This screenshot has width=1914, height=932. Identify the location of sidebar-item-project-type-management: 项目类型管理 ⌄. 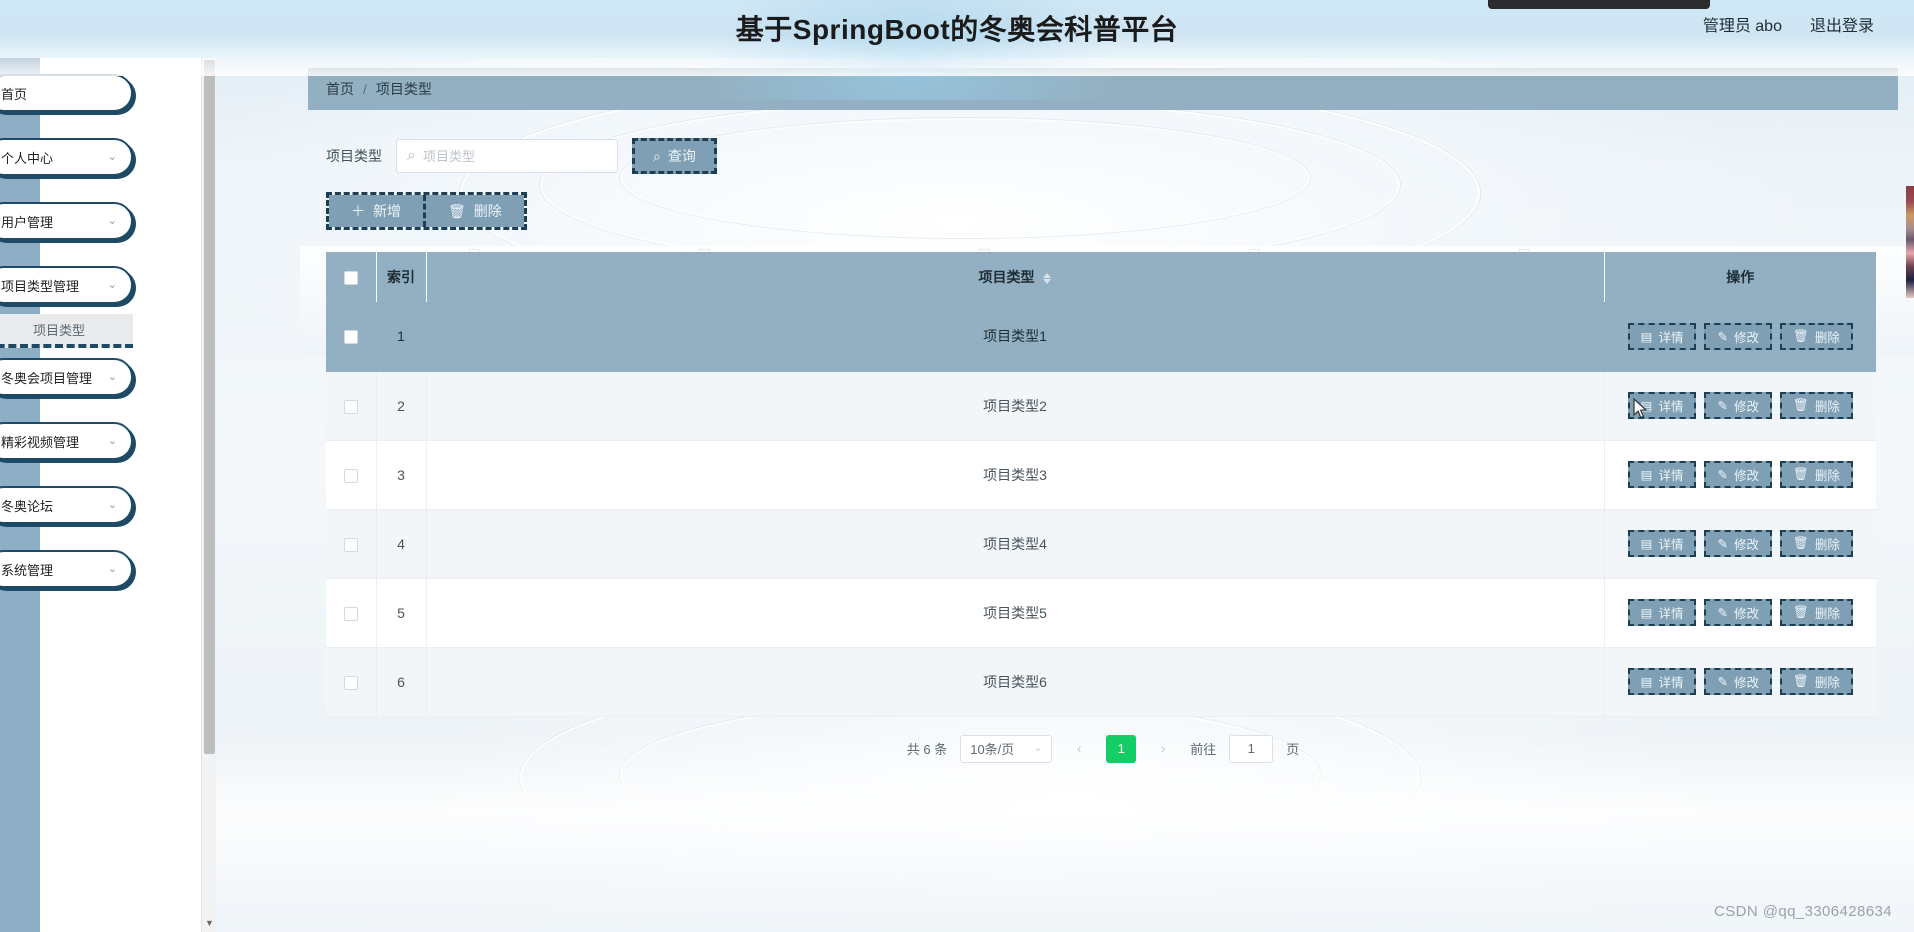
(66, 285).